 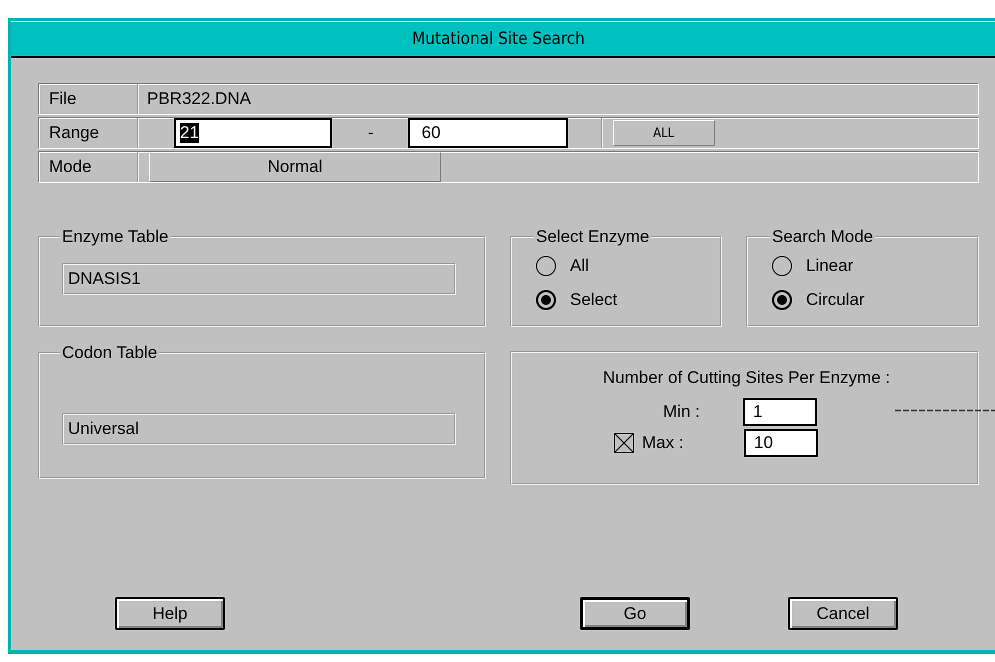 I want to click on max-field: 10, so click(x=781, y=442).